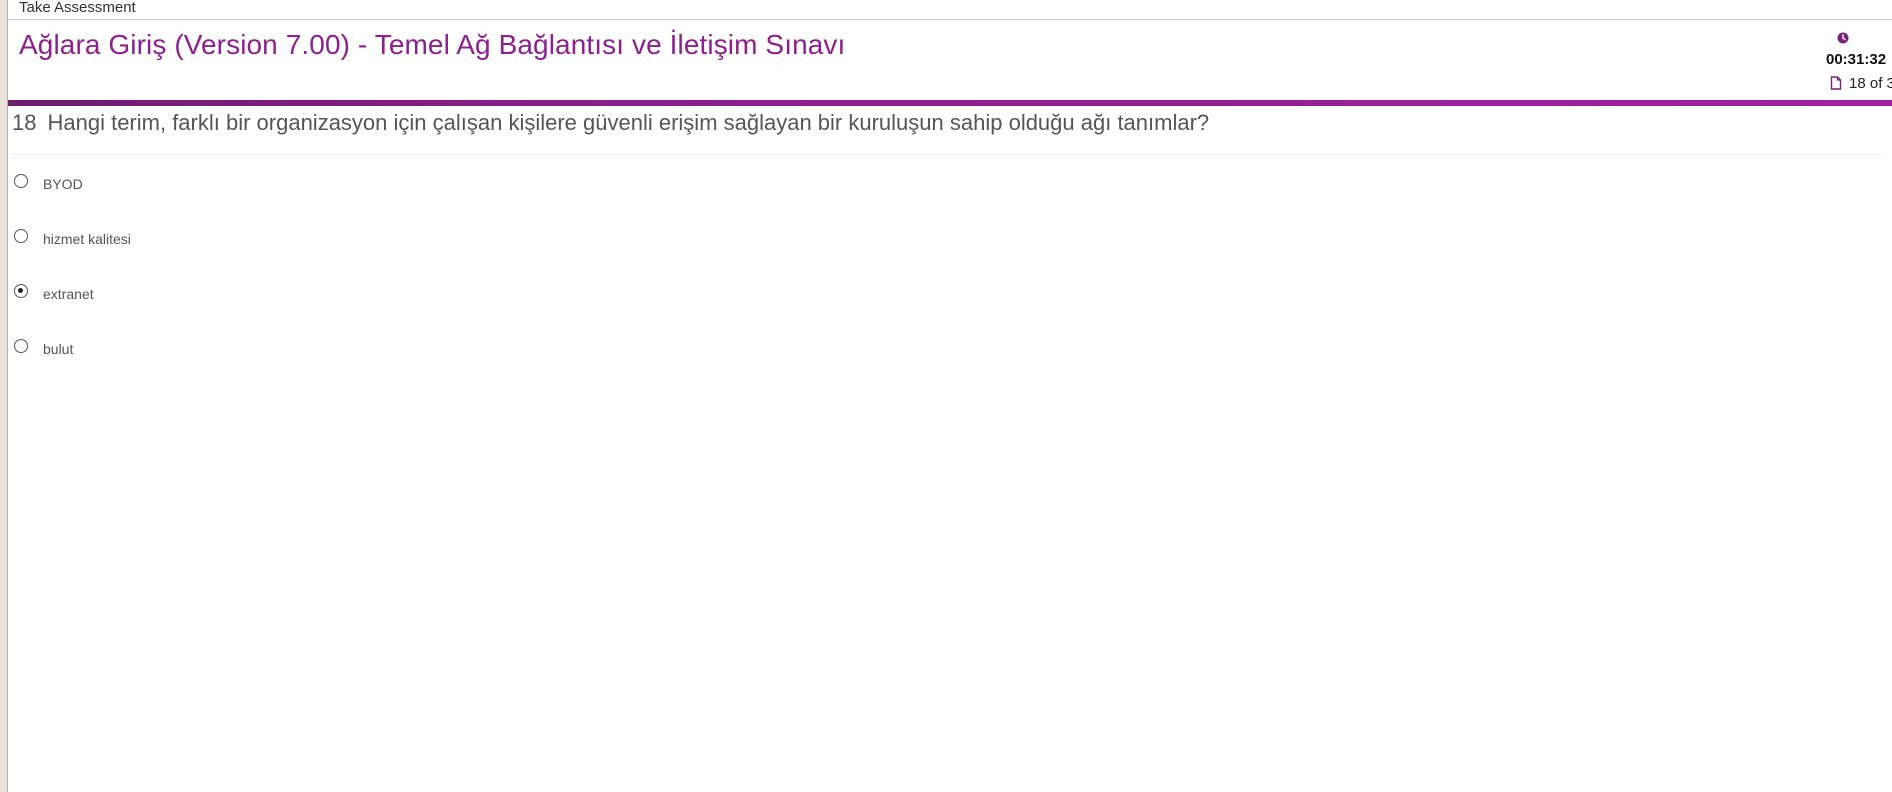 The image size is (1892, 792). I want to click on radio-button-bulut, so click(21, 346).